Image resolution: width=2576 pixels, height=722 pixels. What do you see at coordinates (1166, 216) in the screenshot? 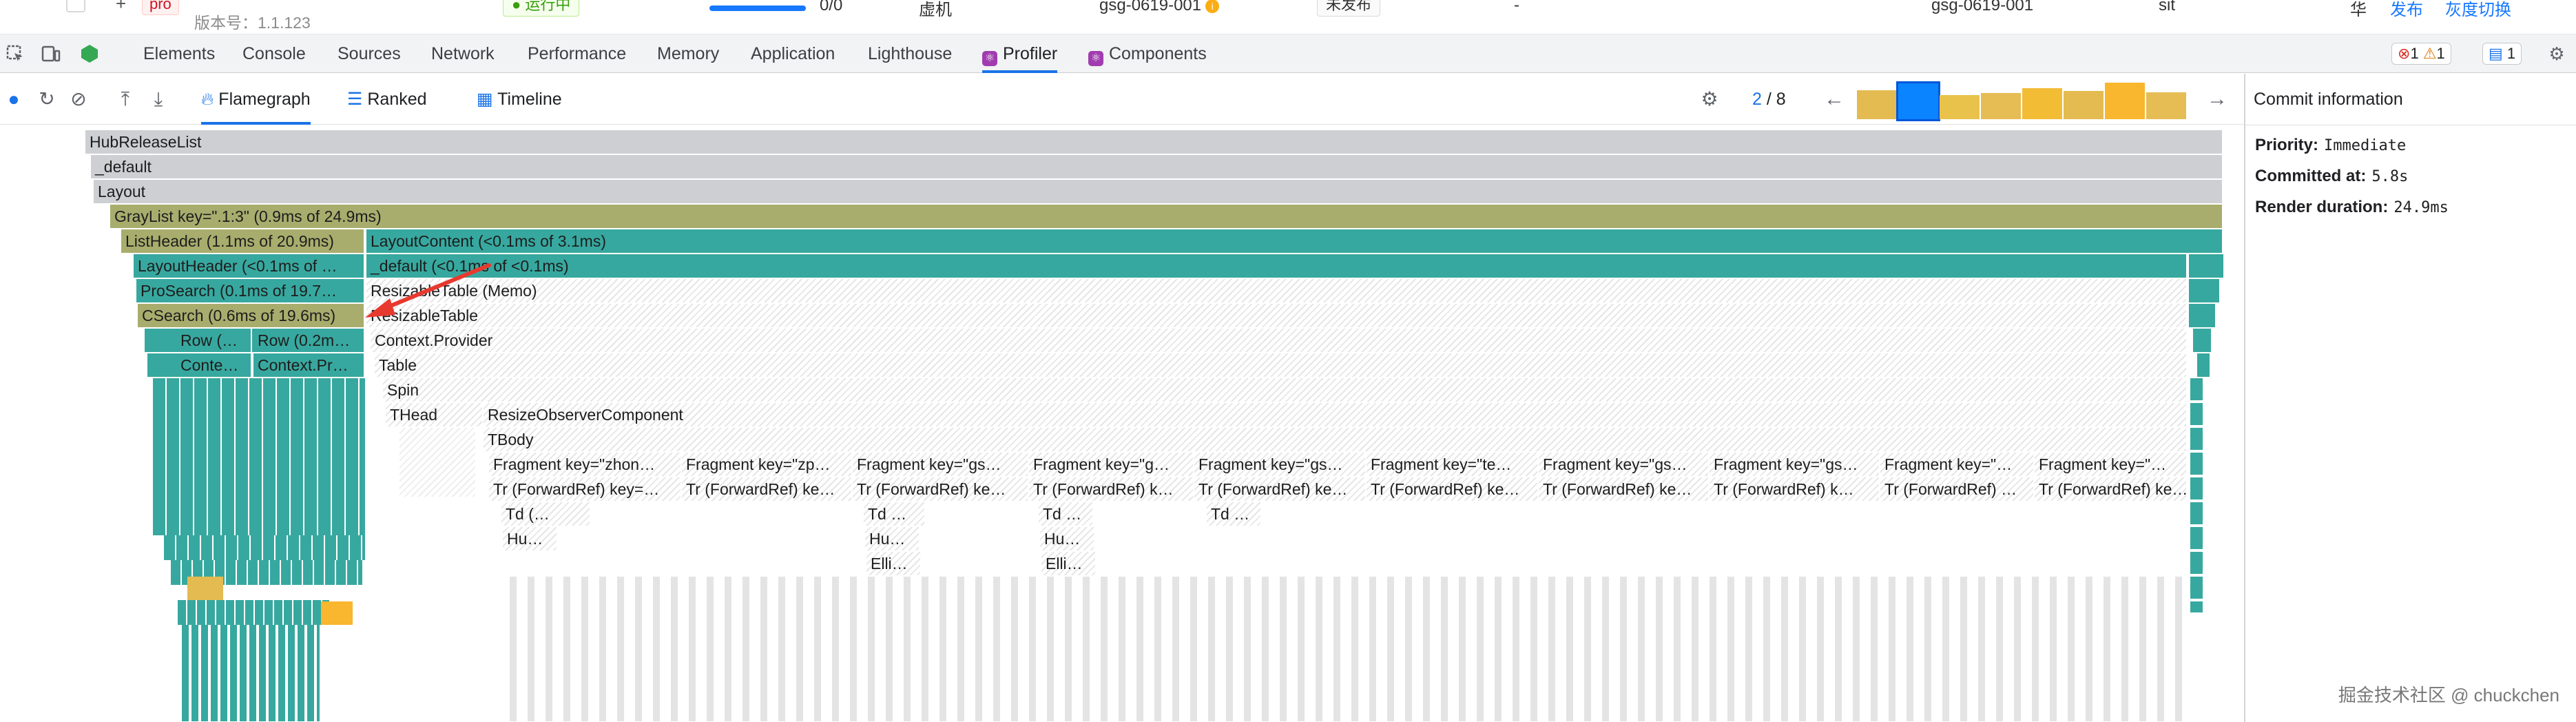
I see `flame-node: GrayList key=".1:3" (0.9ms of 24.9ms)` at bounding box center [1166, 216].